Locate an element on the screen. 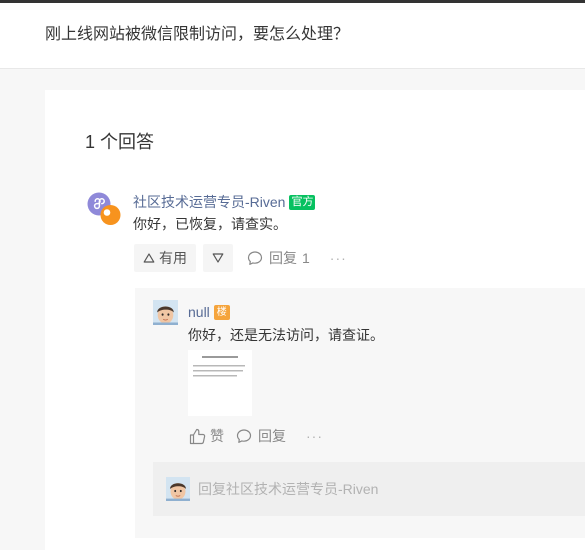  reply-button: 回复 1 is located at coordinates (278, 258).